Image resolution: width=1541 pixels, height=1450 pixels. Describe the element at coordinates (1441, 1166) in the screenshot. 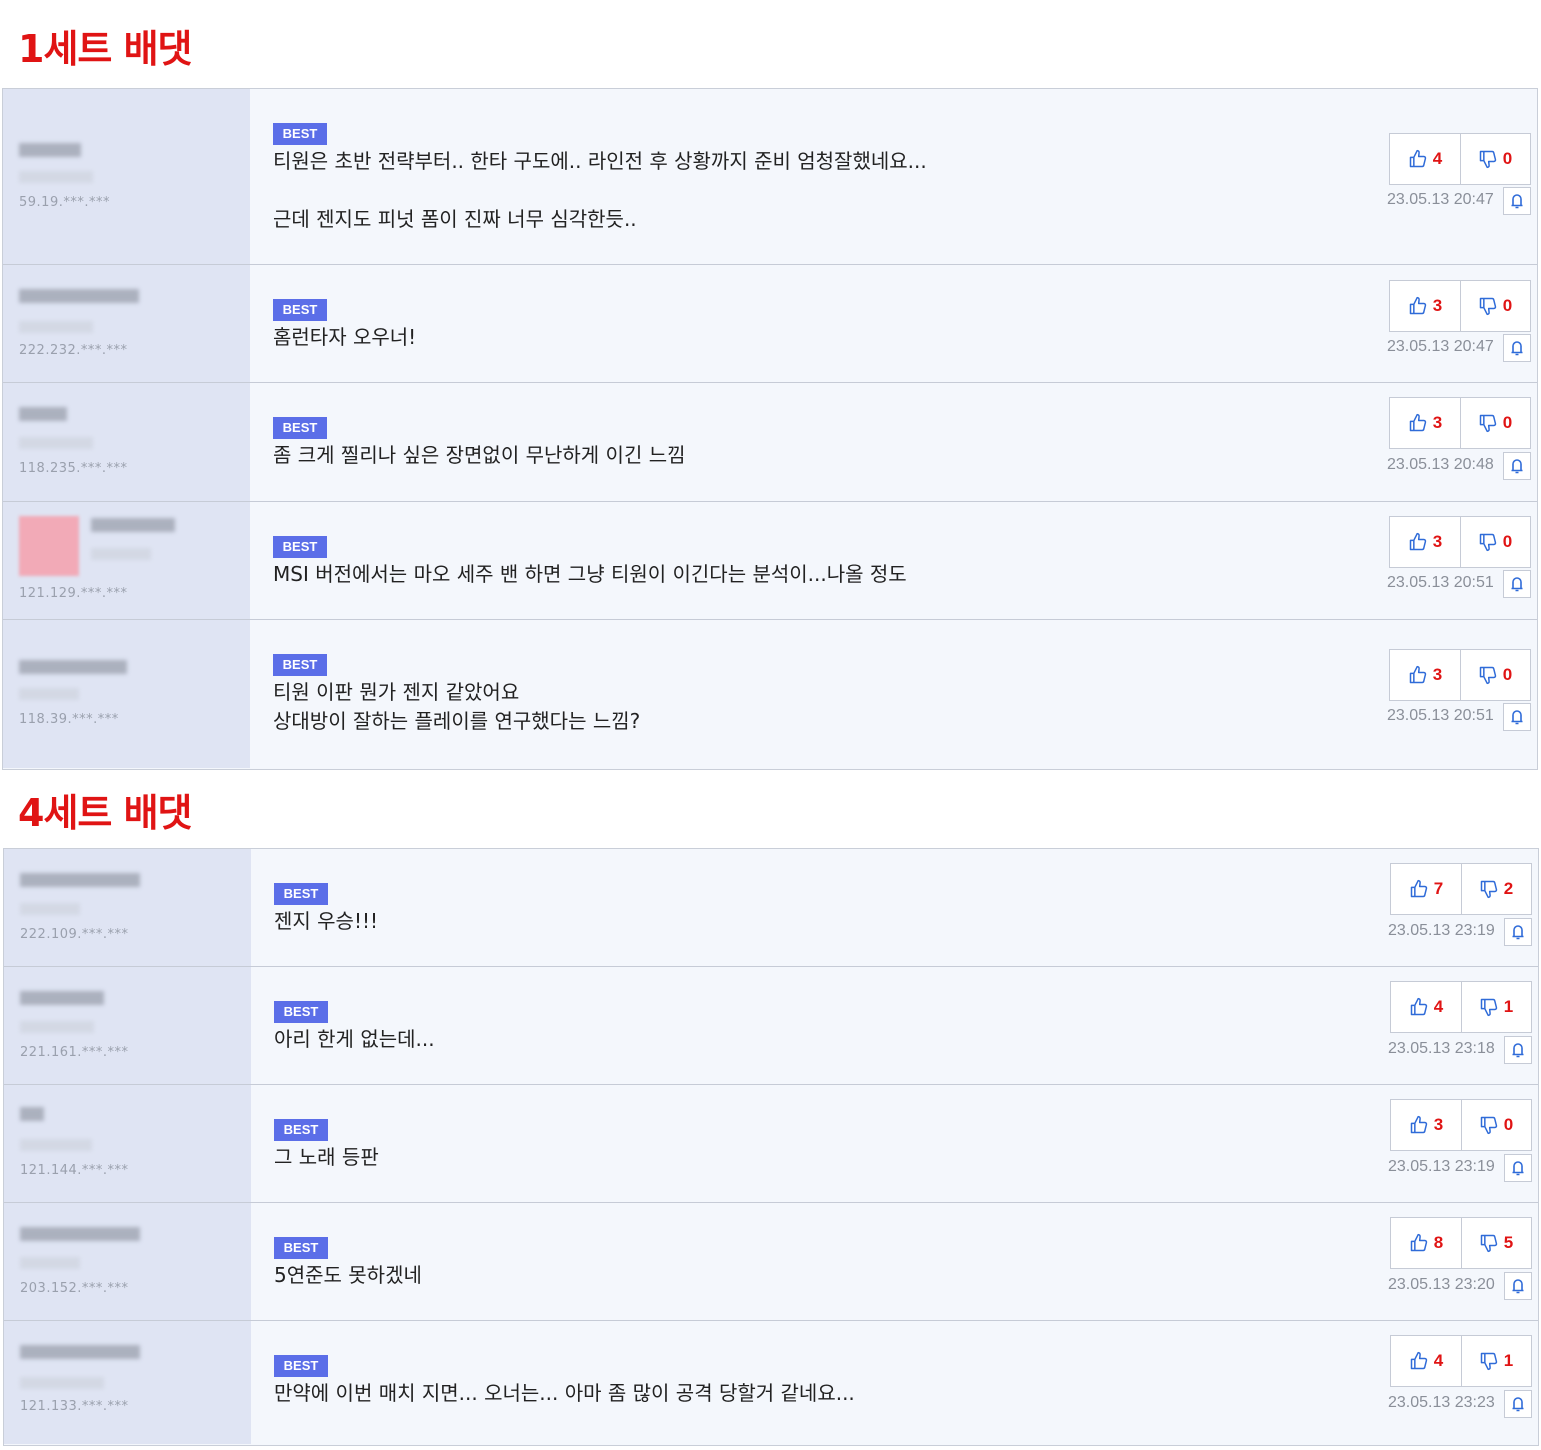

I see `comment-date: 23.05.13 23:19` at that location.